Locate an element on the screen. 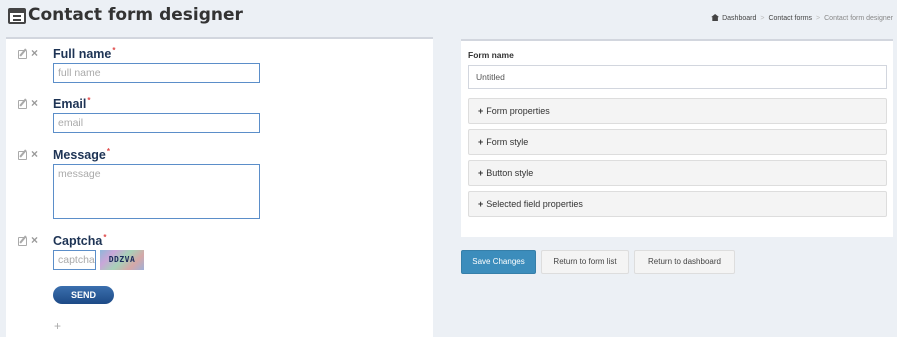  send-button: SEND is located at coordinates (83, 295).